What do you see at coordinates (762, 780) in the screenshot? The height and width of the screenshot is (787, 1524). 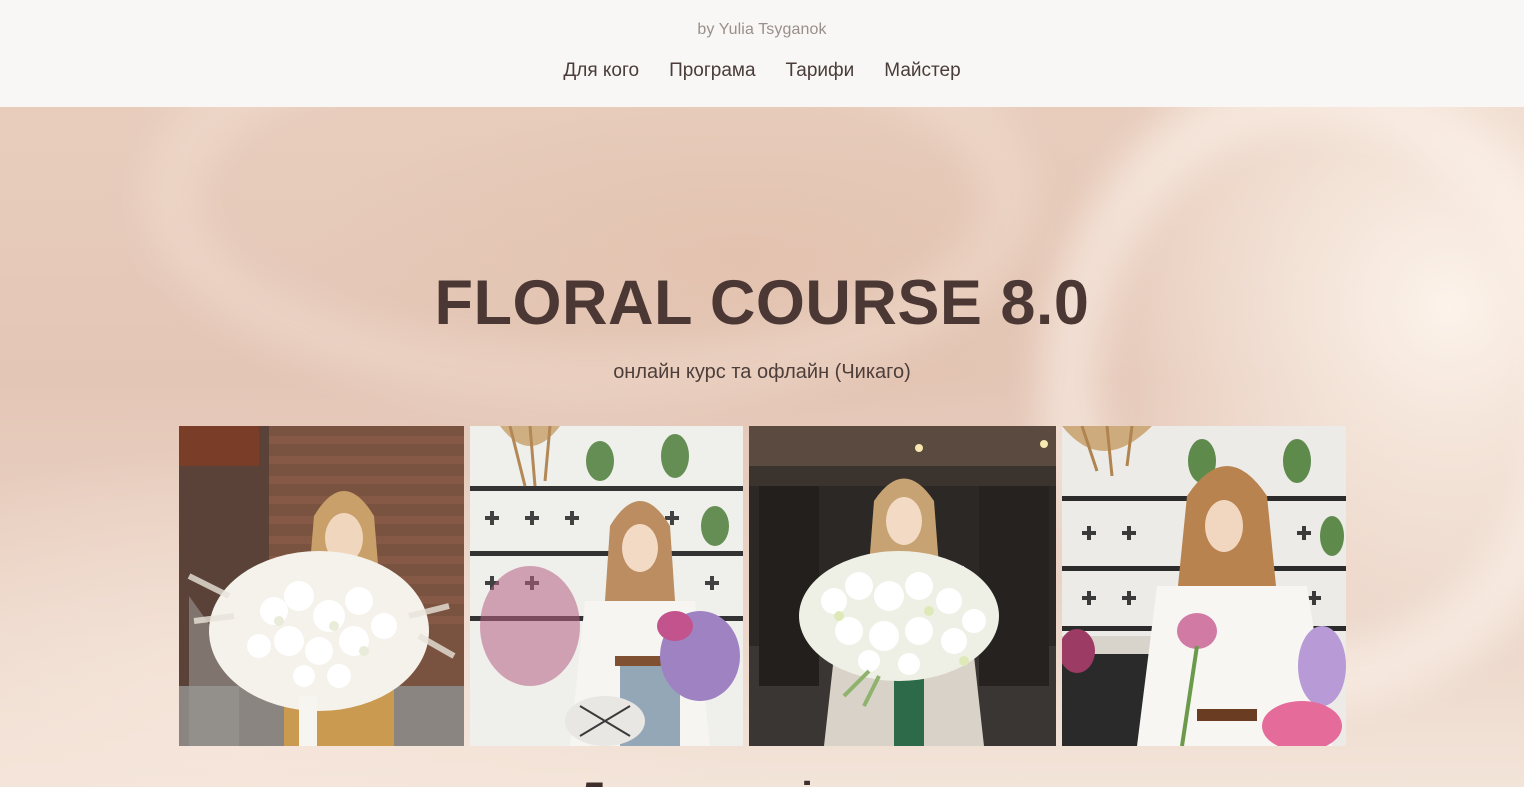 I see `section-heading-partial: Для кого ці курси` at bounding box center [762, 780].